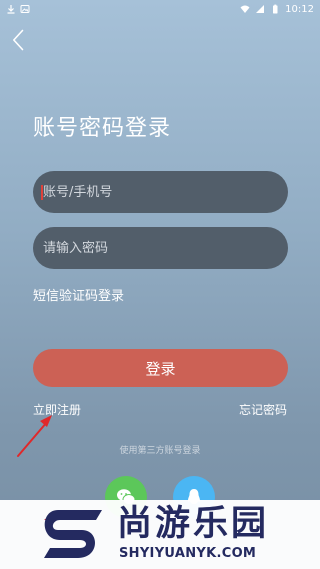  Describe the element at coordinates (78, 294) in the screenshot. I see `sms-login-link: 短信验证码登录` at that location.